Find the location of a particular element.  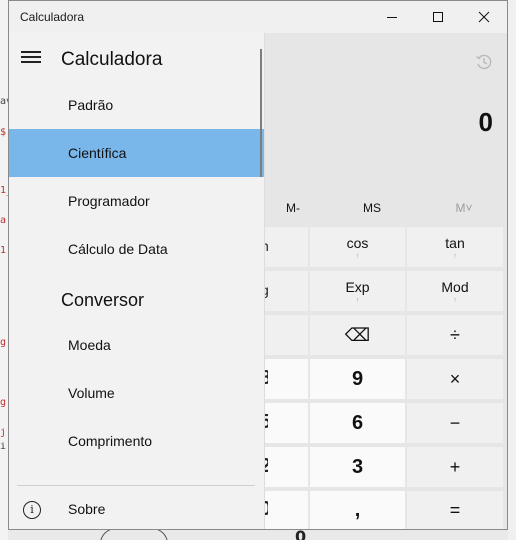

nav-item-scientific: Científica is located at coordinates (136, 153).